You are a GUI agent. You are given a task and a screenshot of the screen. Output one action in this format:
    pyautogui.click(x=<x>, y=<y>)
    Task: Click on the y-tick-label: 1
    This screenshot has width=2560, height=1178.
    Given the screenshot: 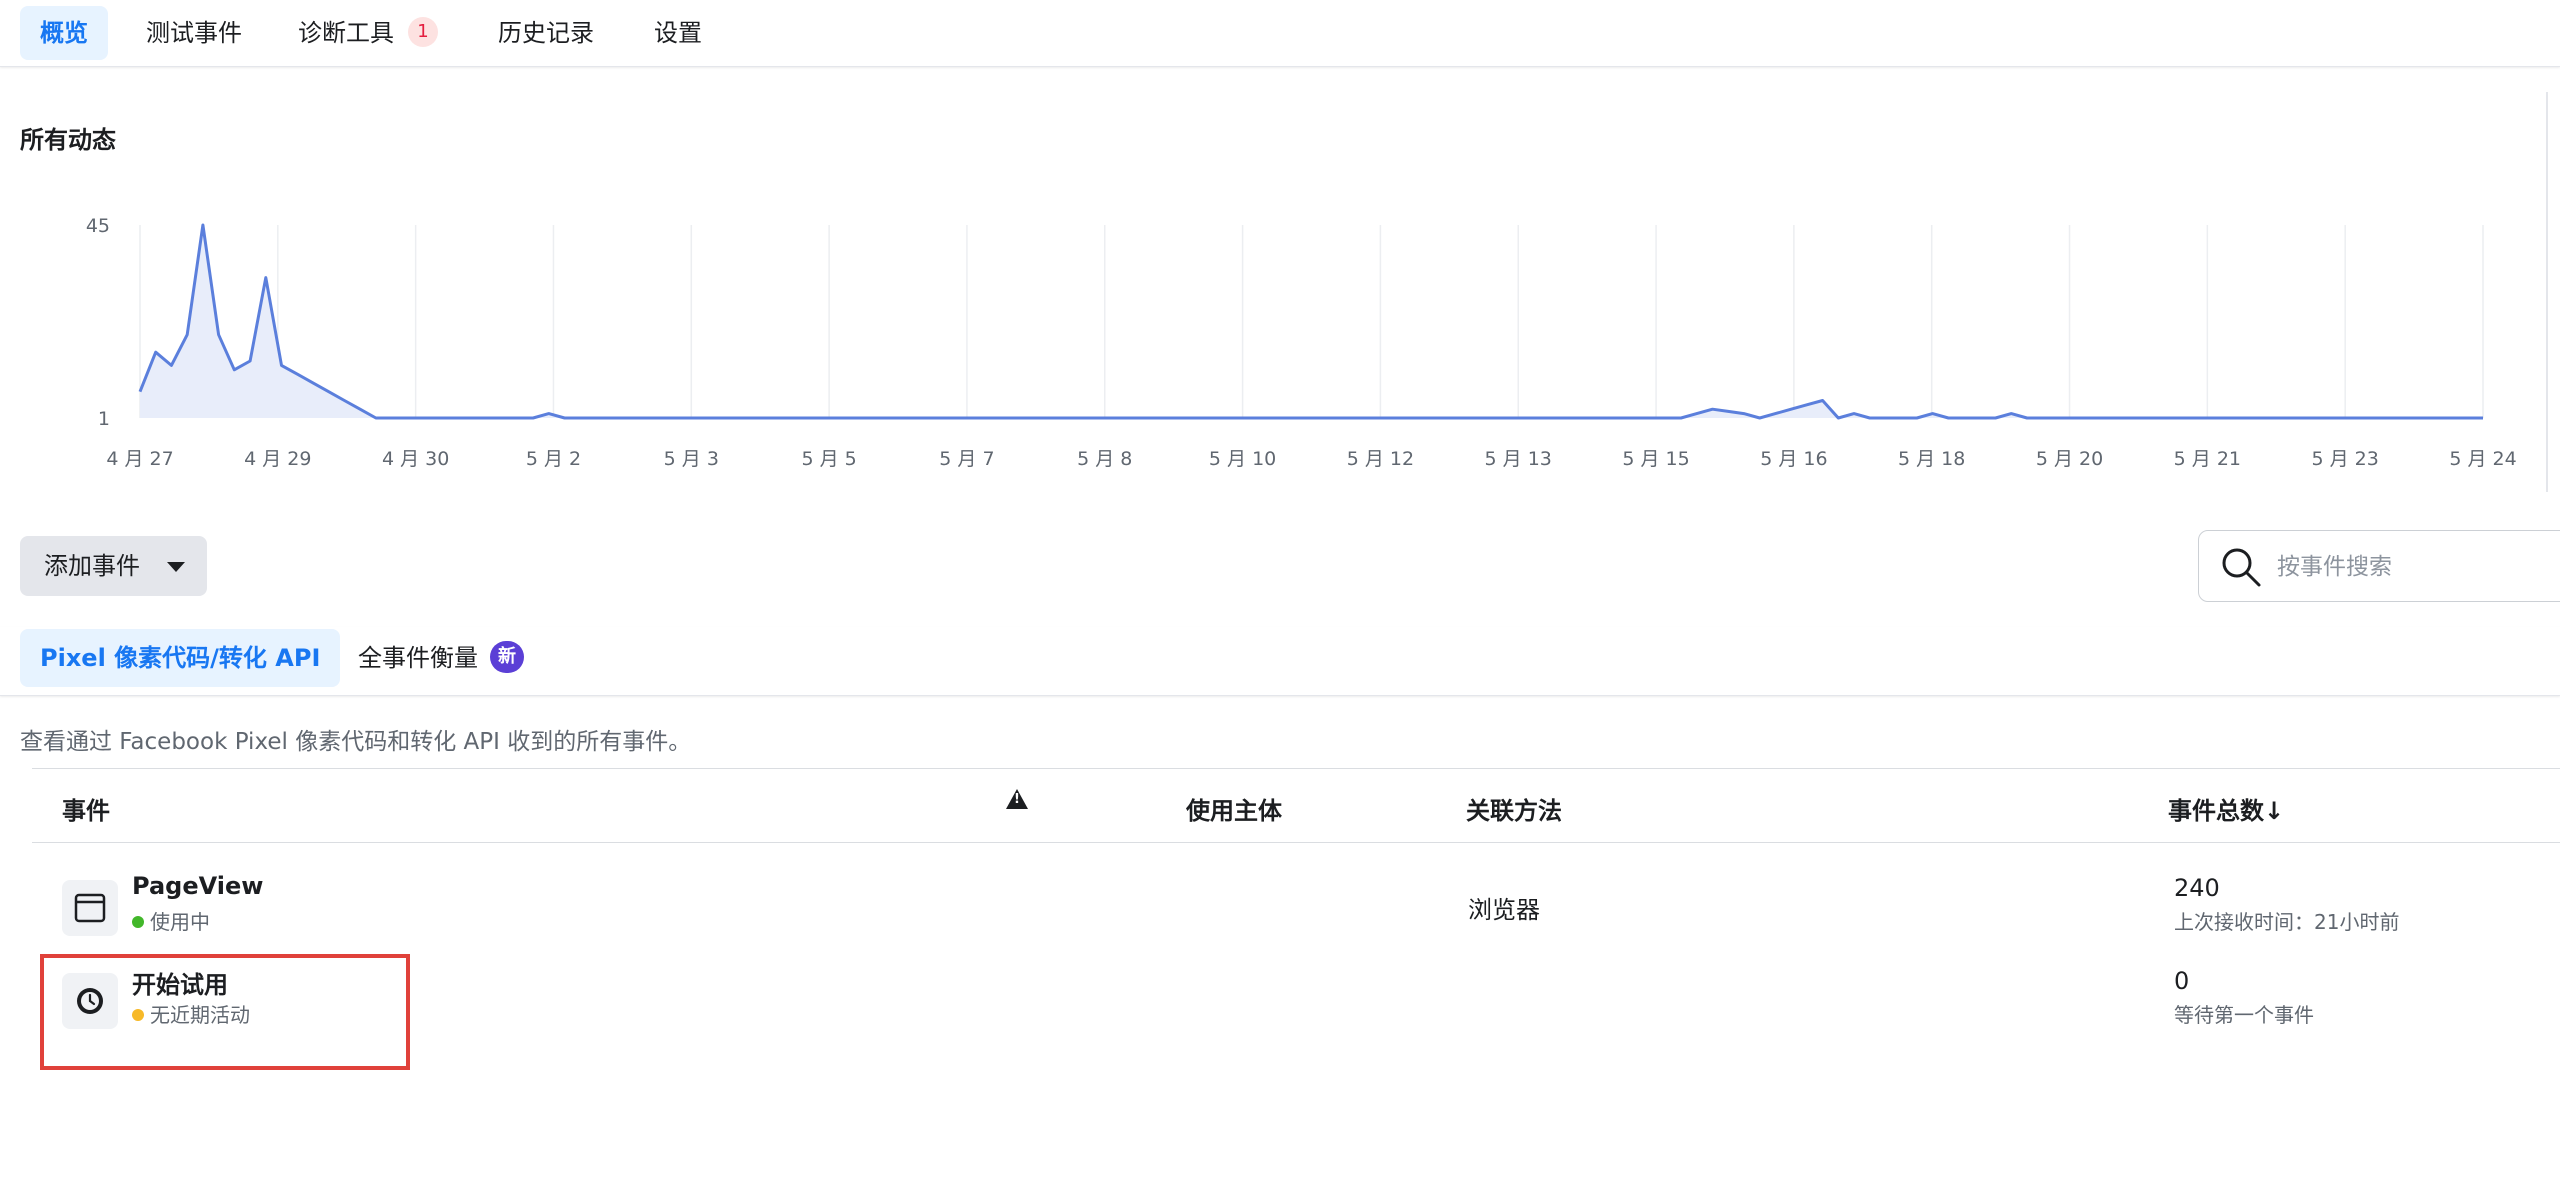 What is the action you would take?
    pyautogui.click(x=104, y=419)
    